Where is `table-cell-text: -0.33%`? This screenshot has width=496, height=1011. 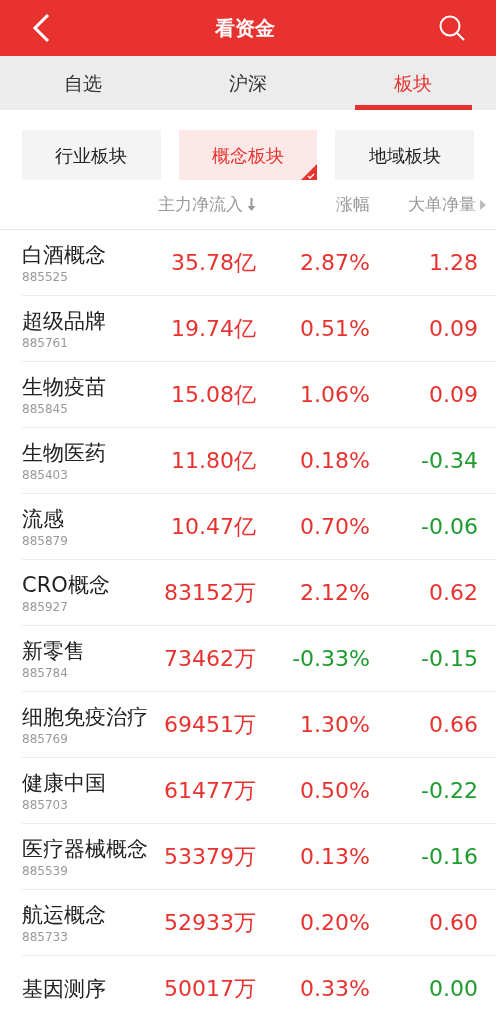 table-cell-text: -0.33% is located at coordinates (330, 659).